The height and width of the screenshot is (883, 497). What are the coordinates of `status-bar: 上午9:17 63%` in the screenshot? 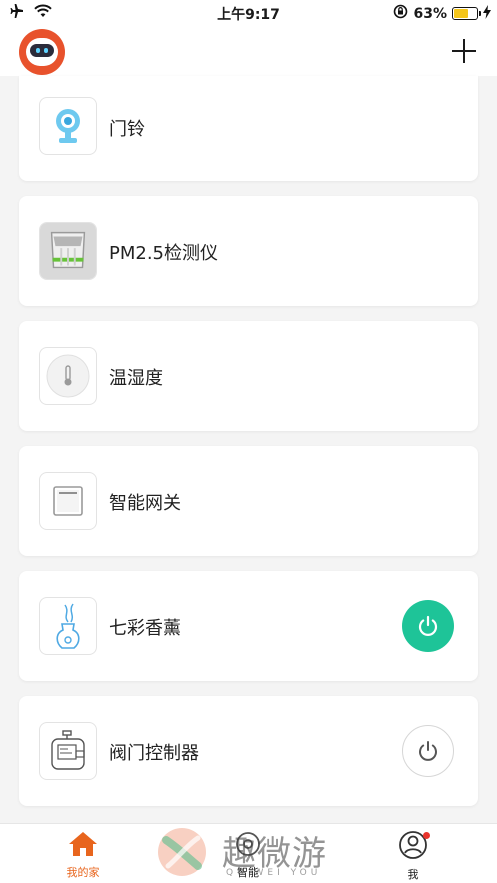 It's located at (248, 13).